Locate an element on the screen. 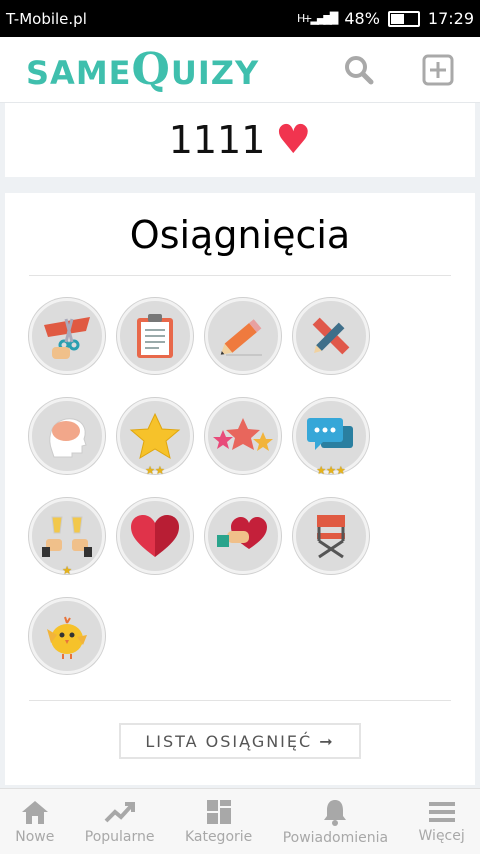 The width and height of the screenshot is (480, 854). nav-notifications: Powiadomienia is located at coordinates (335, 822).